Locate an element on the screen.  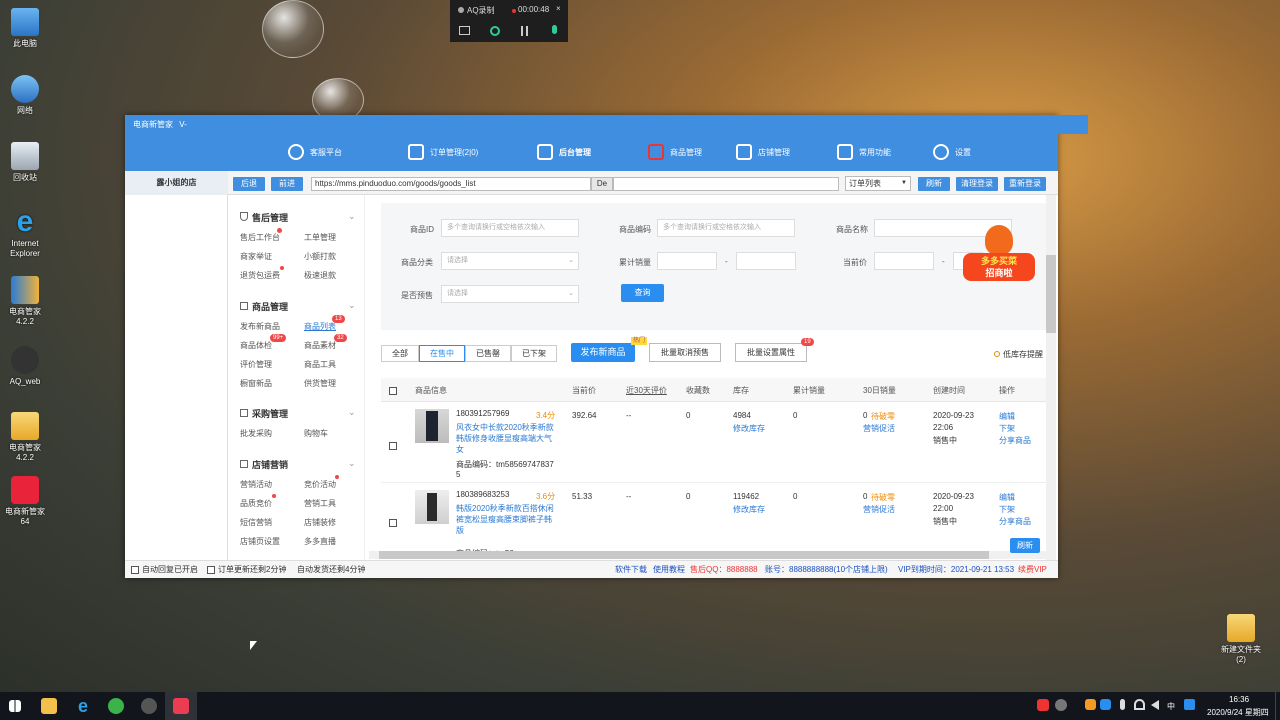
category-select: 请选择 ⌄ is located at coordinates (510, 261).